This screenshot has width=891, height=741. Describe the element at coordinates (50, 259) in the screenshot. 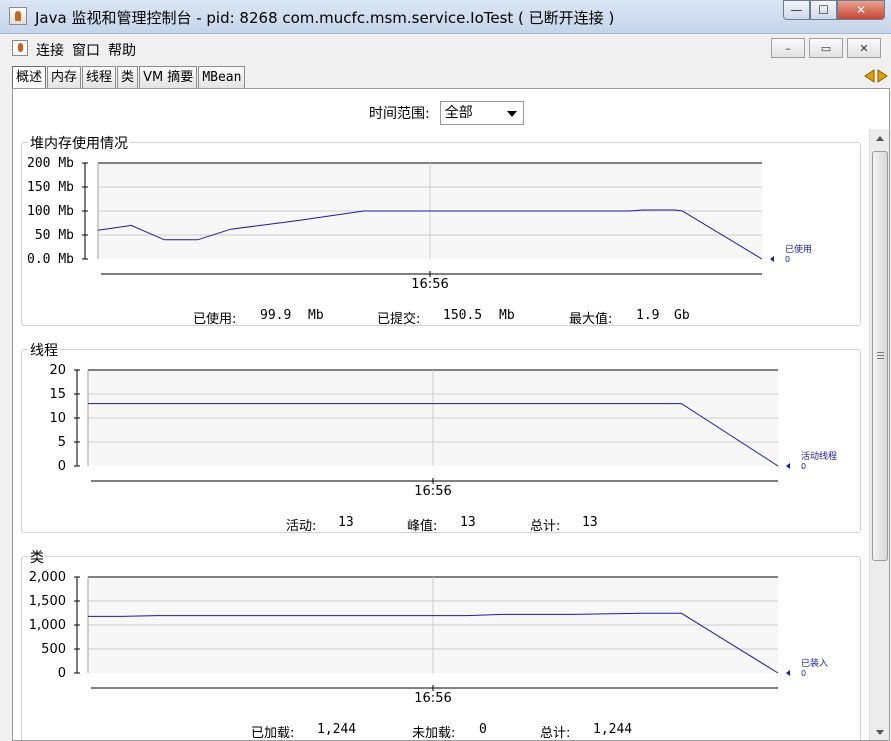

I see `y-tick-label: 0.0 Mb` at that location.